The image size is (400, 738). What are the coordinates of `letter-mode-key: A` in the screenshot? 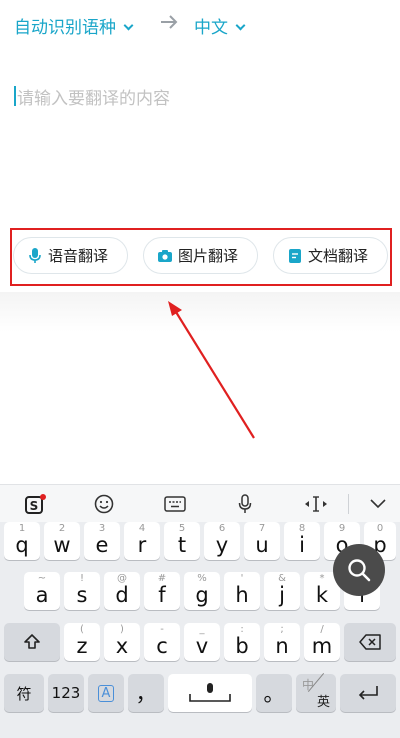 It's located at (106, 693).